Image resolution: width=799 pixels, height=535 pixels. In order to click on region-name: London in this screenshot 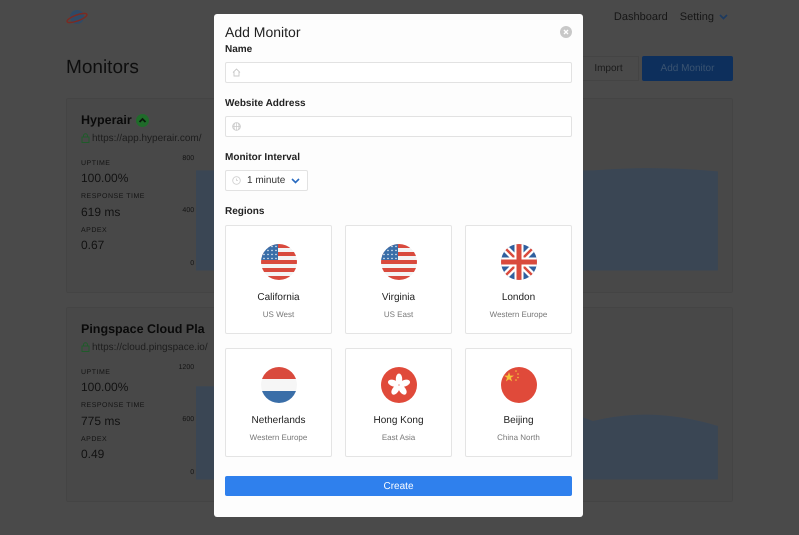, I will do `click(519, 298)`.